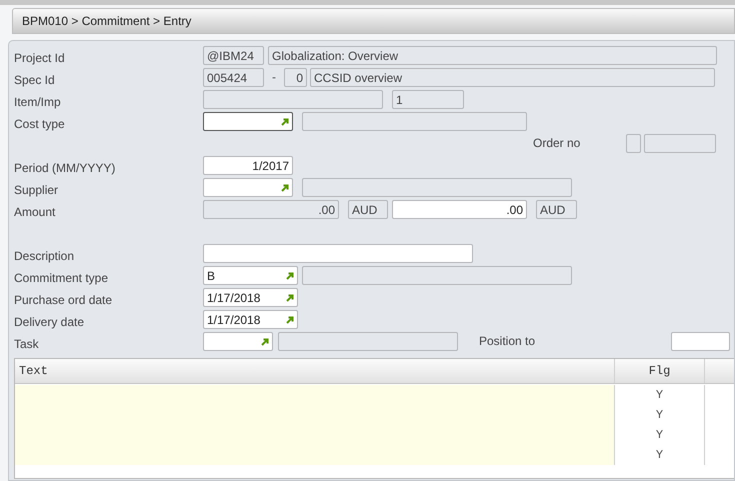  I want to click on readonly-field: Globalization: Overview, so click(492, 55).